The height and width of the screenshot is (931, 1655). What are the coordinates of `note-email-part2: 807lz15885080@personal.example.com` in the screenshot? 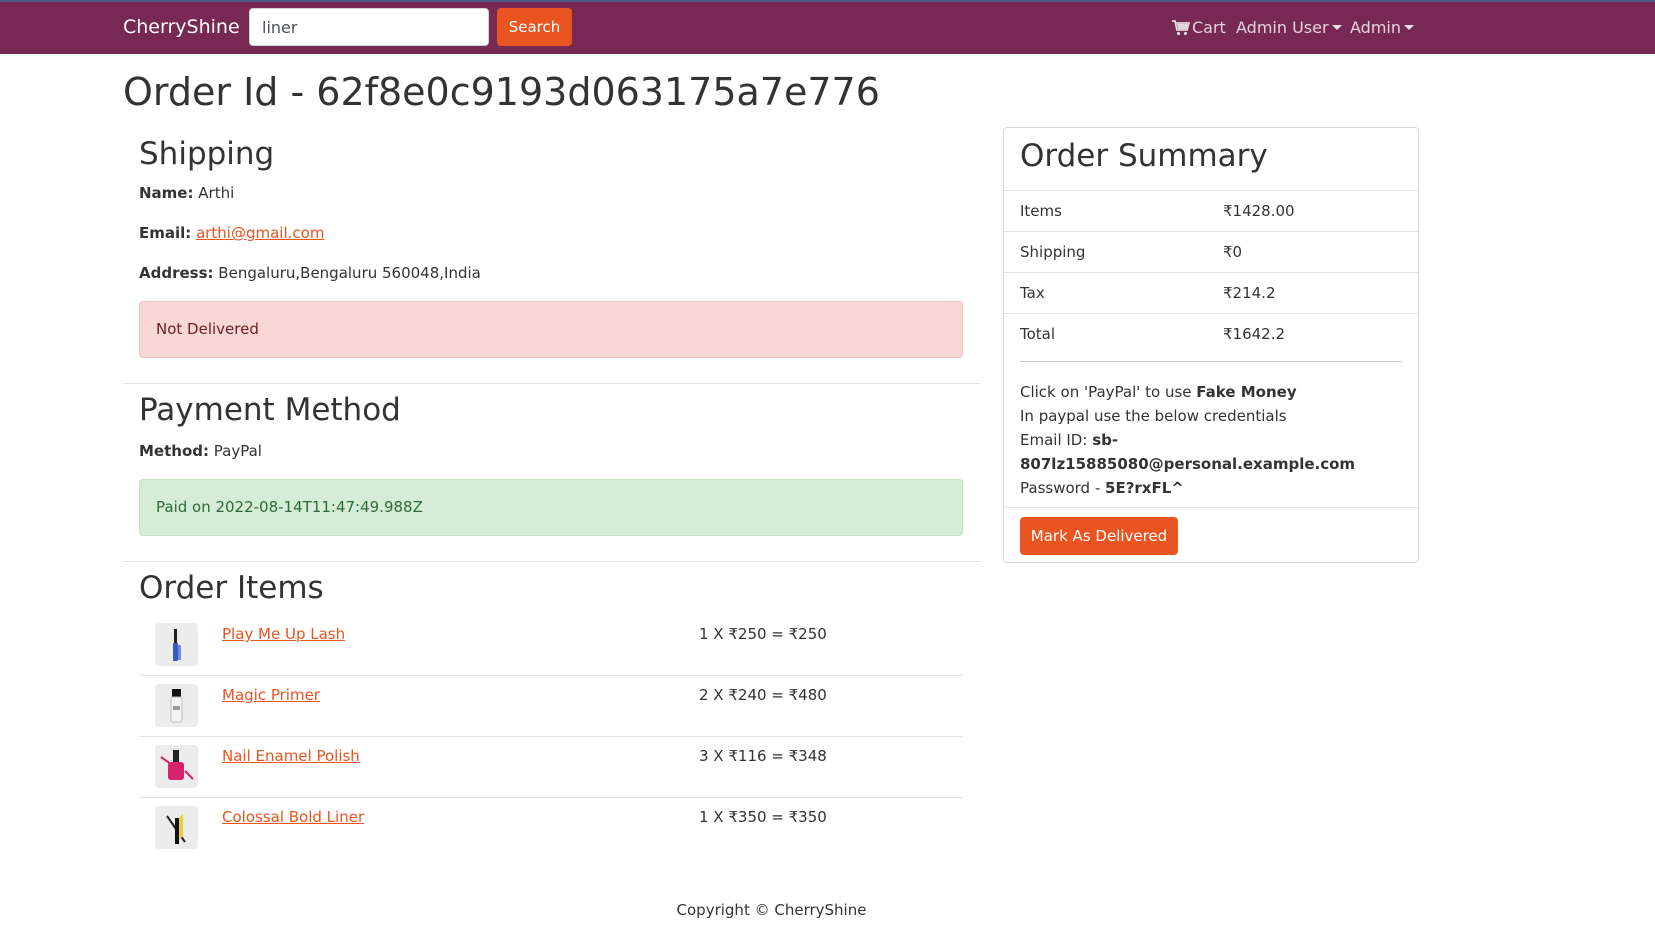 It's located at (1188, 464).